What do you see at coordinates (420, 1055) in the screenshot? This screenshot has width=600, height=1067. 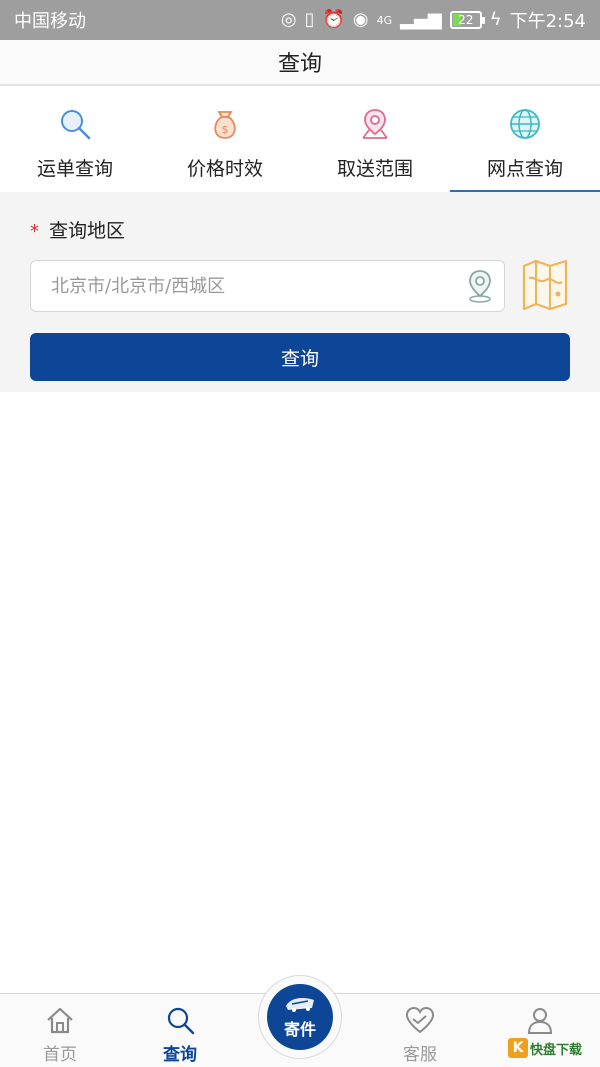 I see `bottom-nav-label: 客服` at bounding box center [420, 1055].